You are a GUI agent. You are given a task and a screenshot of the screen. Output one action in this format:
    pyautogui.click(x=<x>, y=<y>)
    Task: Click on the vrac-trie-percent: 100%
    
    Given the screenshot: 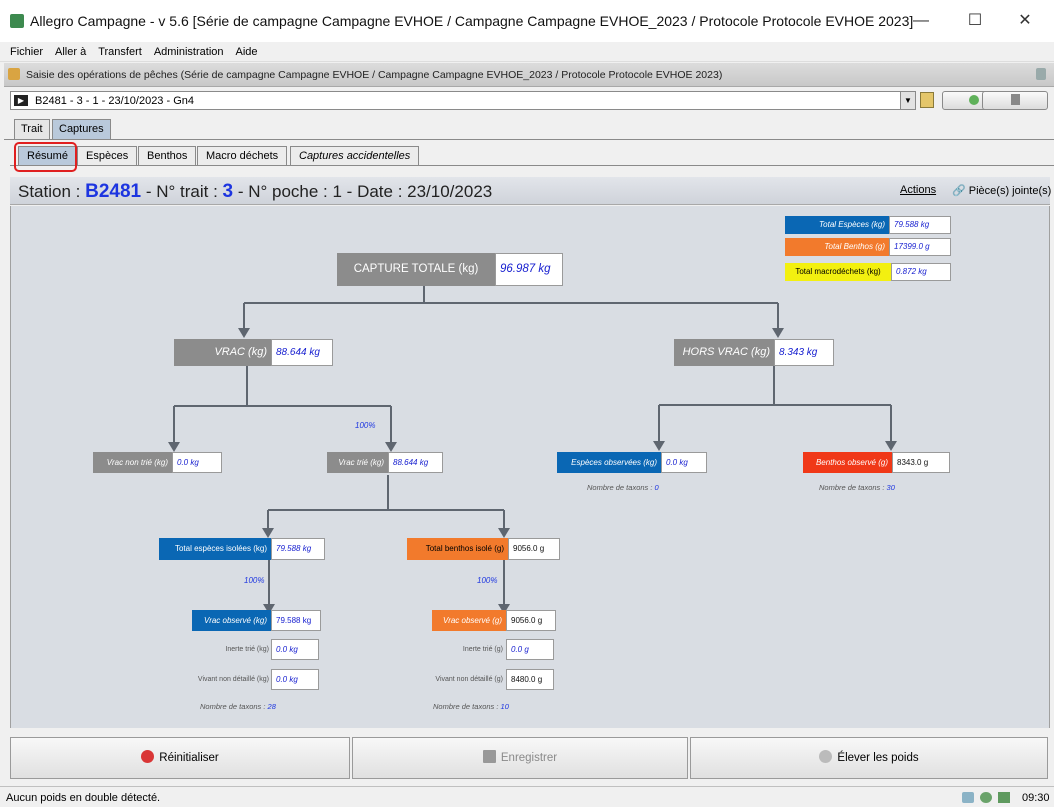 What is the action you would take?
    pyautogui.click(x=365, y=425)
    